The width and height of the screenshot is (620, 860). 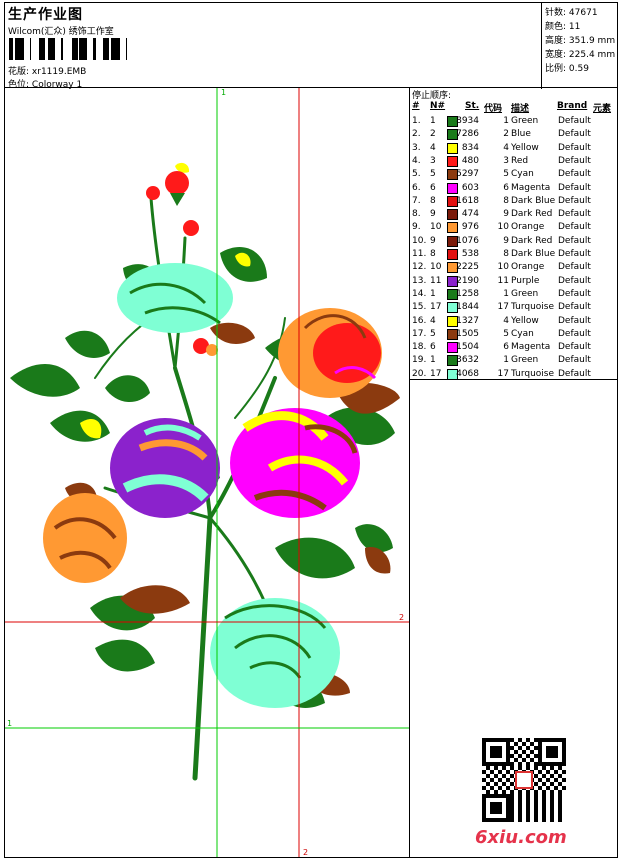 What do you see at coordinates (524, 780) in the screenshot?
I see `qr-code` at bounding box center [524, 780].